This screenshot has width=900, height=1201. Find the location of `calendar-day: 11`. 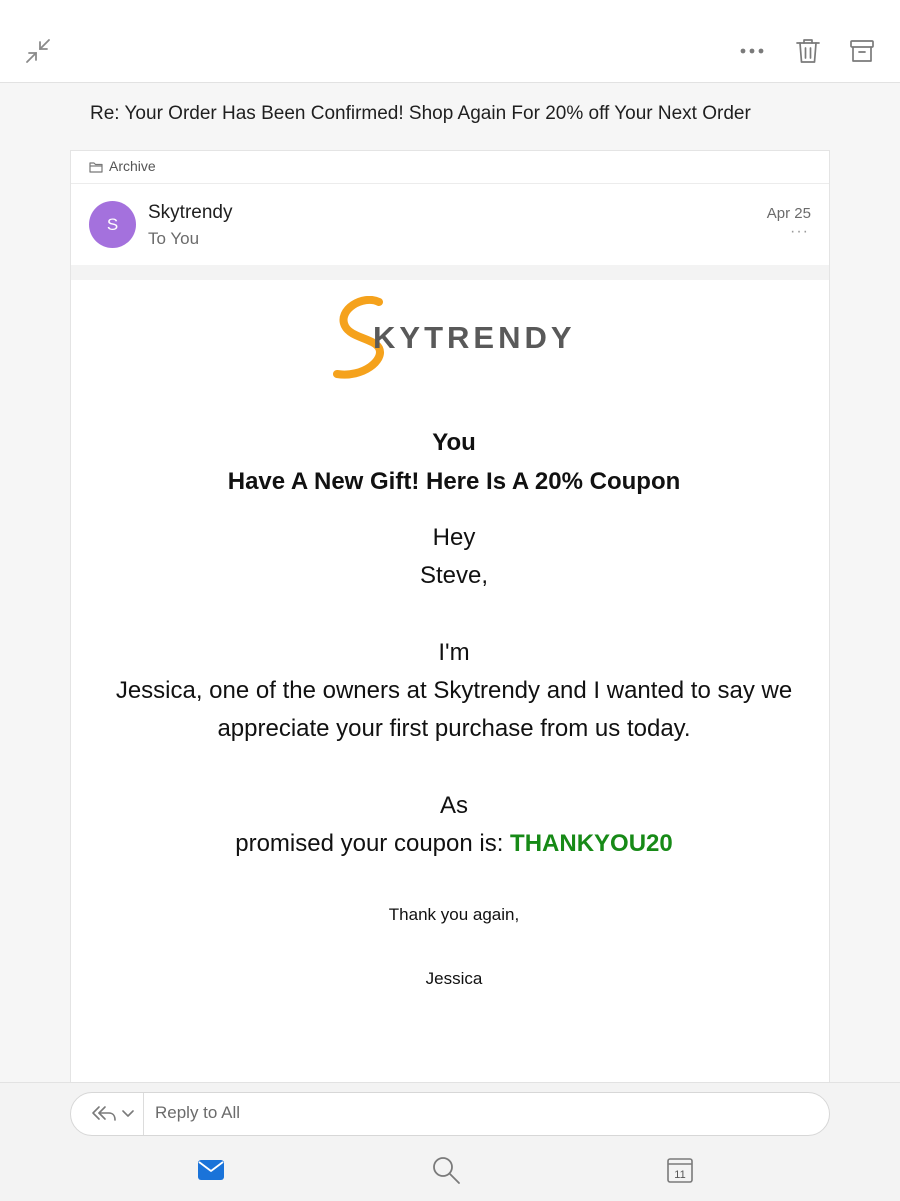

calendar-day: 11 is located at coordinates (679, 1175).